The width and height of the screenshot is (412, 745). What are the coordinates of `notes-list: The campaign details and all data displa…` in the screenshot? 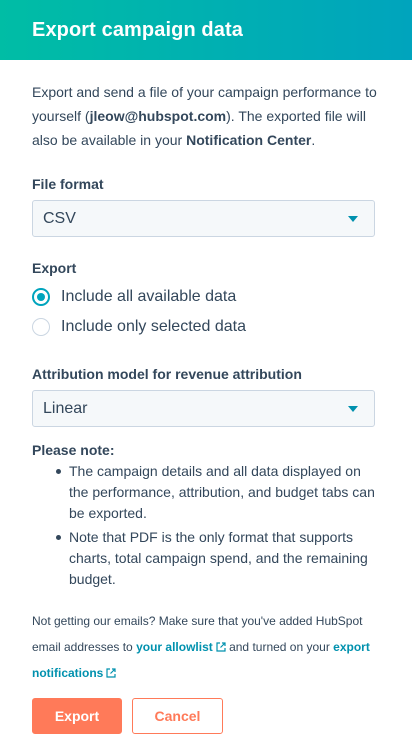 It's located at (204, 525).